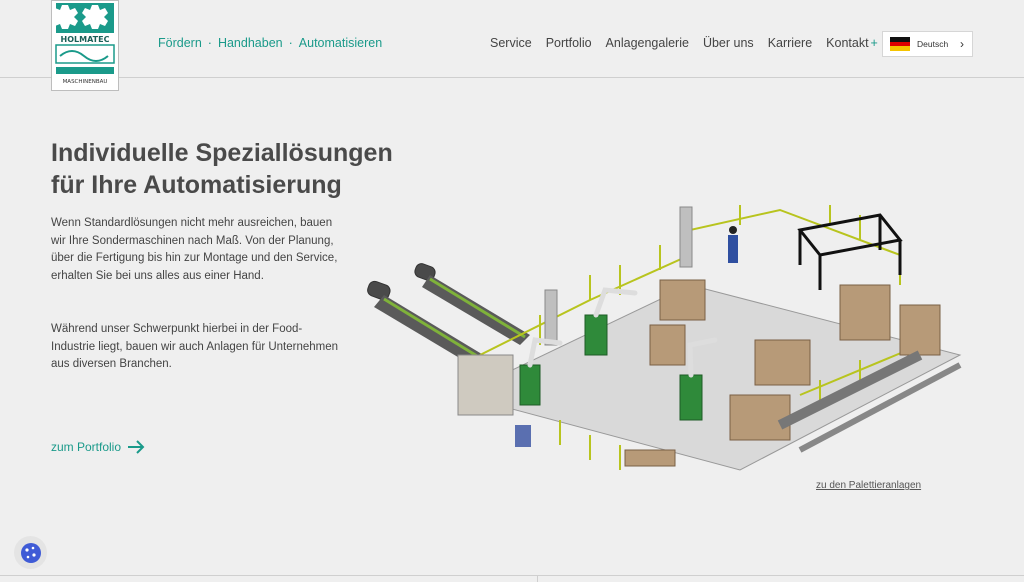 This screenshot has width=1024, height=582. I want to click on tagline: Fördern · Handhaben · Automatisieren, so click(270, 43).